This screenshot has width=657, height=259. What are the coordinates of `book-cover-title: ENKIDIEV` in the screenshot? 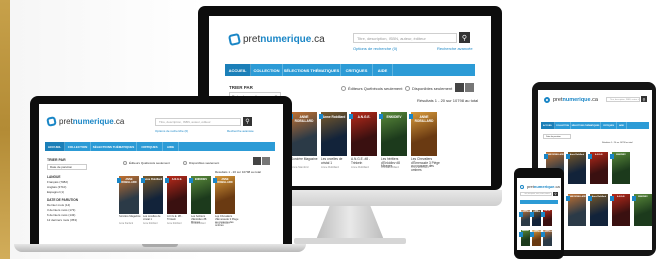 It's located at (621, 155).